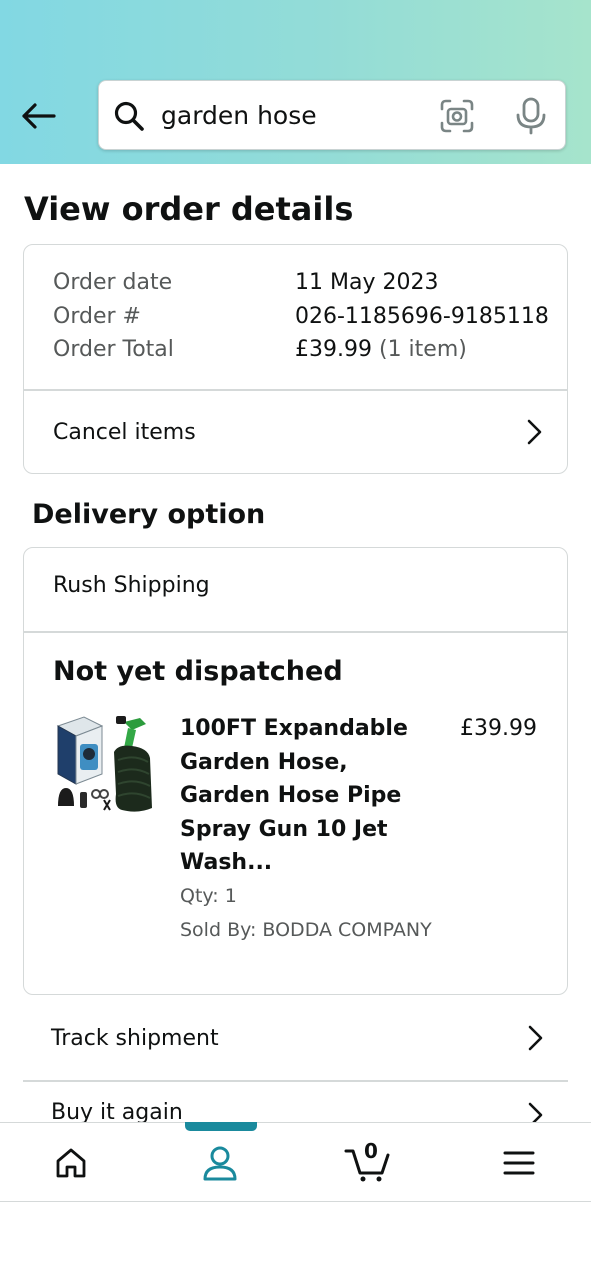 Image resolution: width=591 pixels, height=1280 pixels. I want to click on nav-cart, so click(368, 1163).